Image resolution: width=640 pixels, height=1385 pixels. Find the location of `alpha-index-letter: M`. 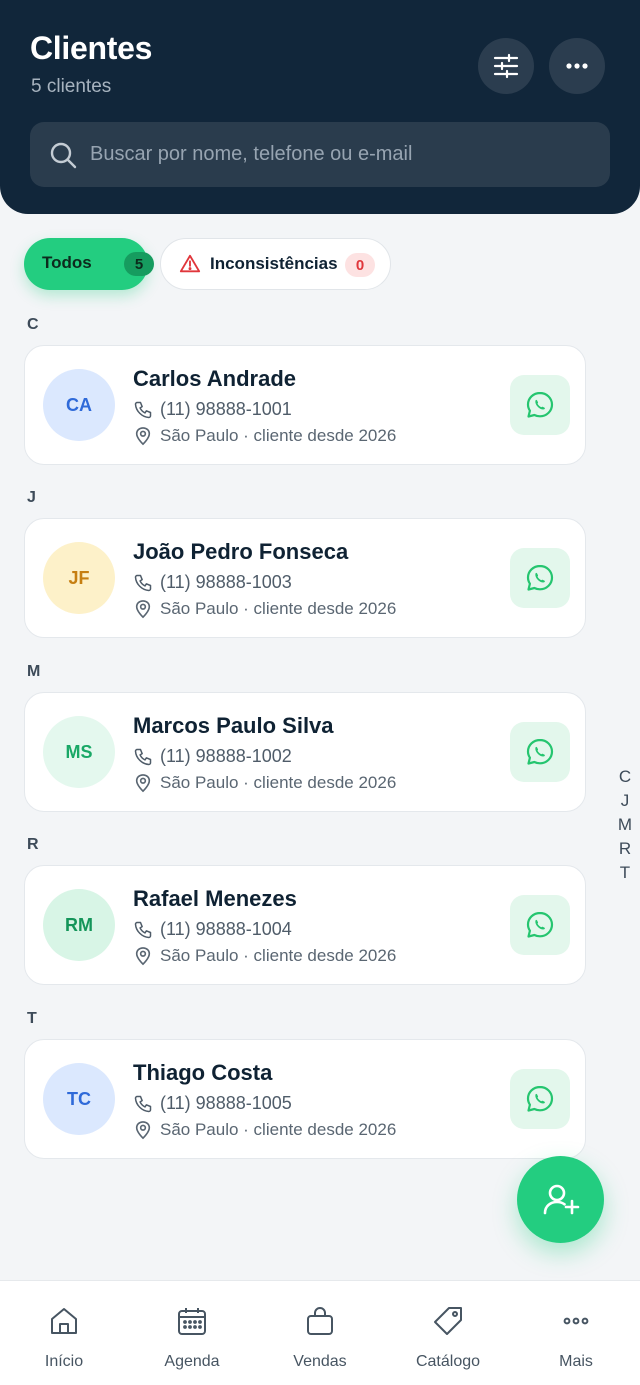

alpha-index-letter: M is located at coordinates (625, 825).